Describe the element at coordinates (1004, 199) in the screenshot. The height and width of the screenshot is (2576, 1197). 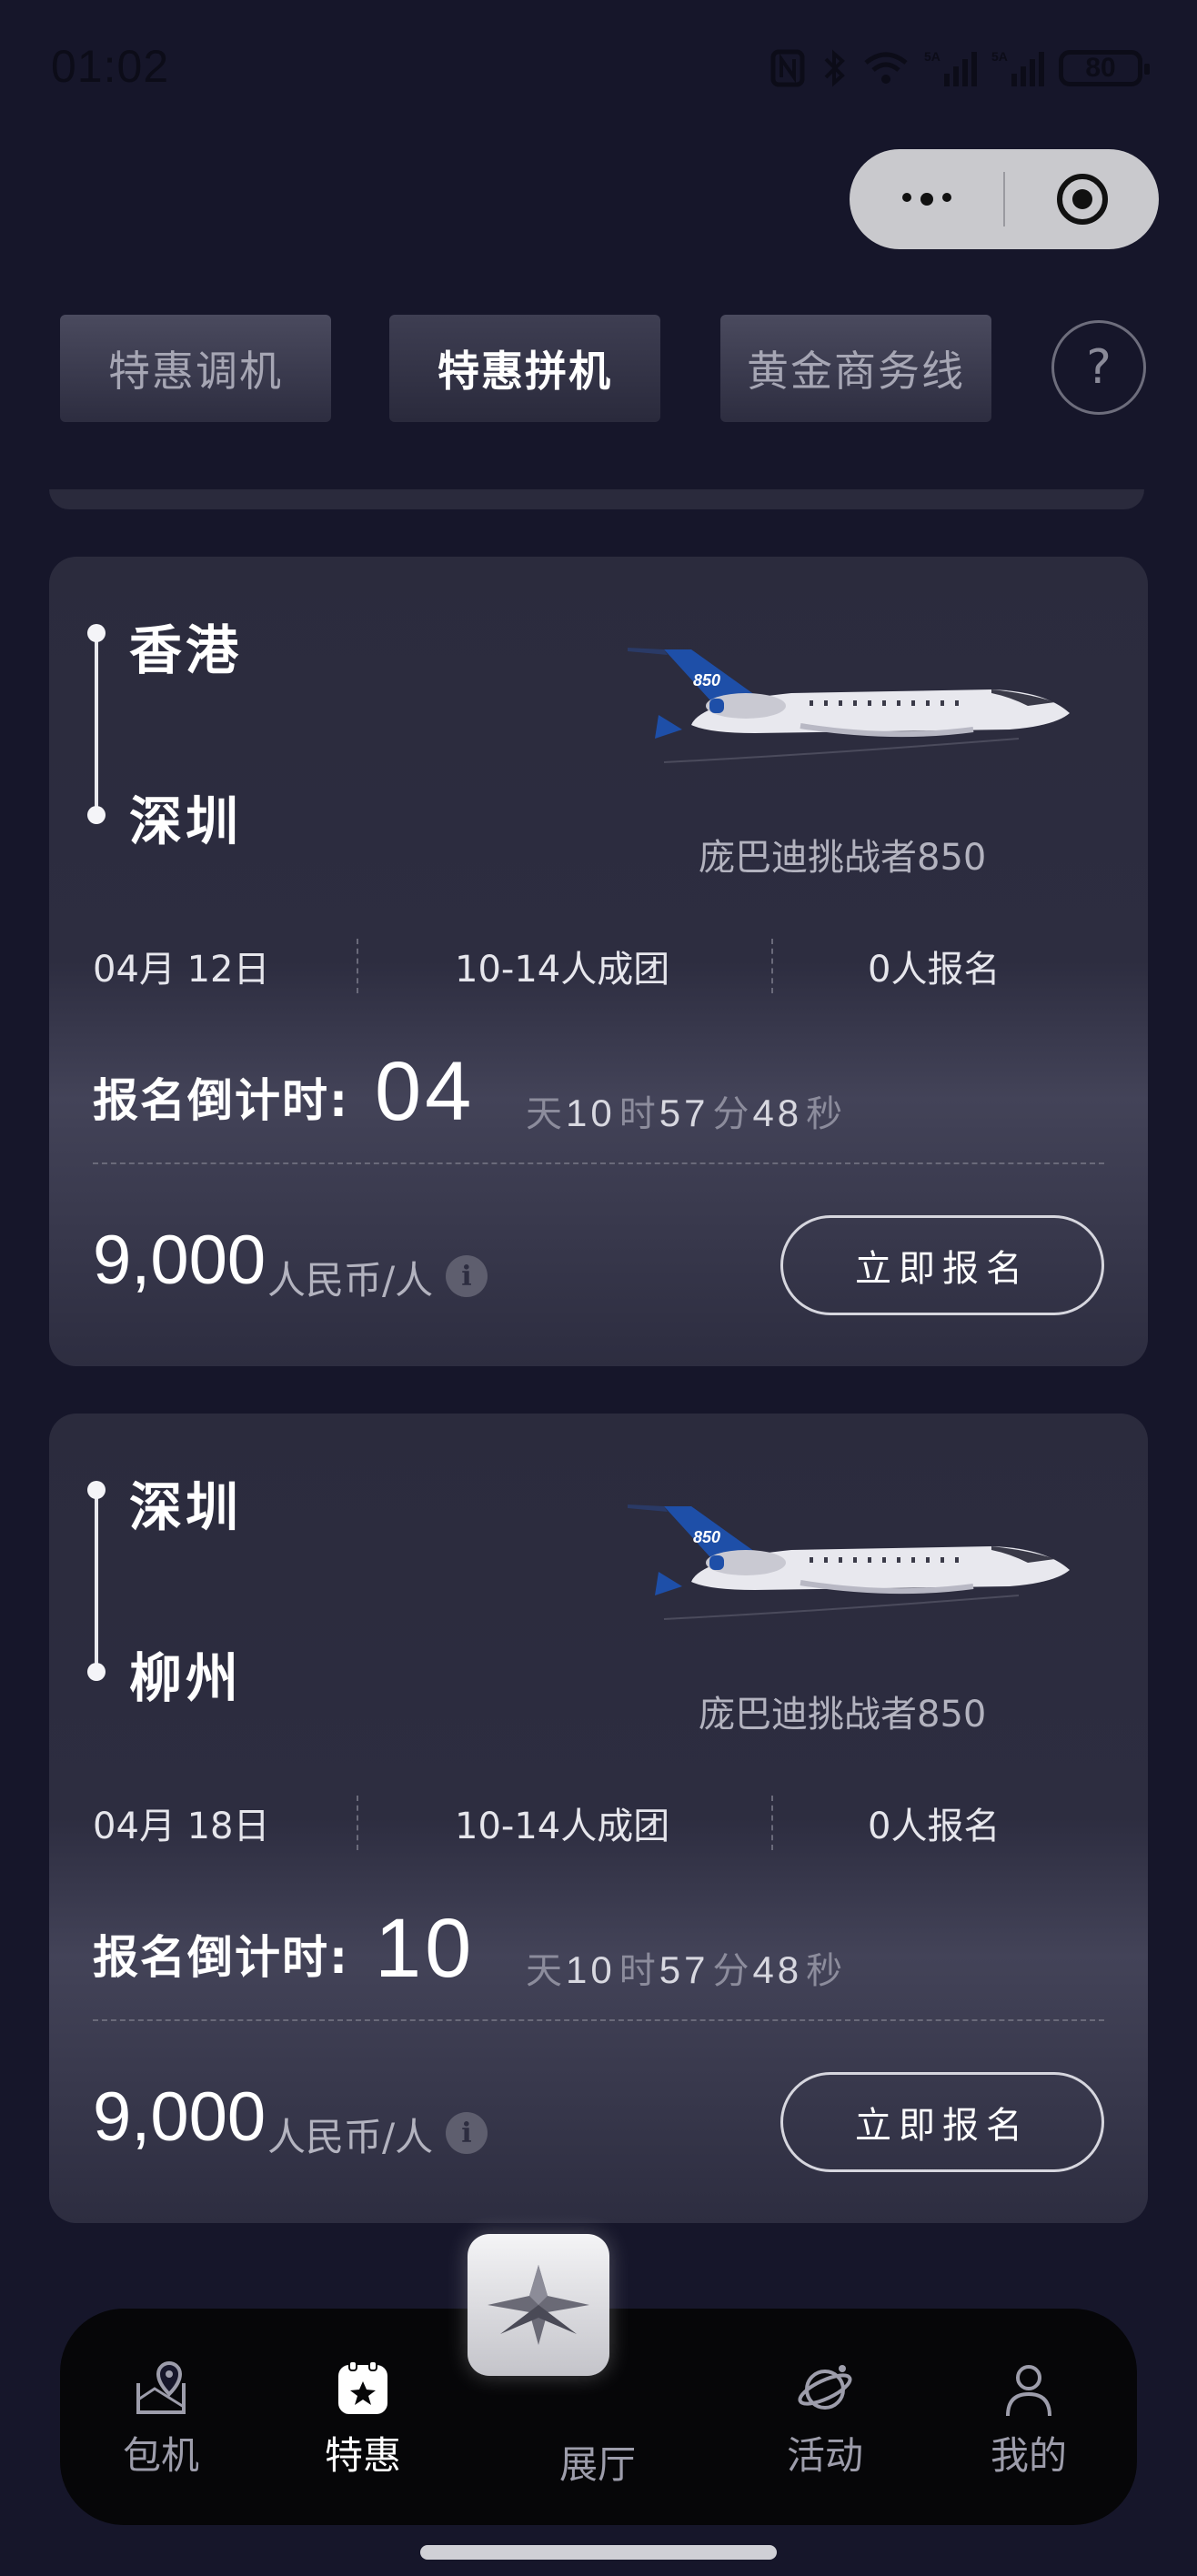
I see `mini-program-capsule` at that location.